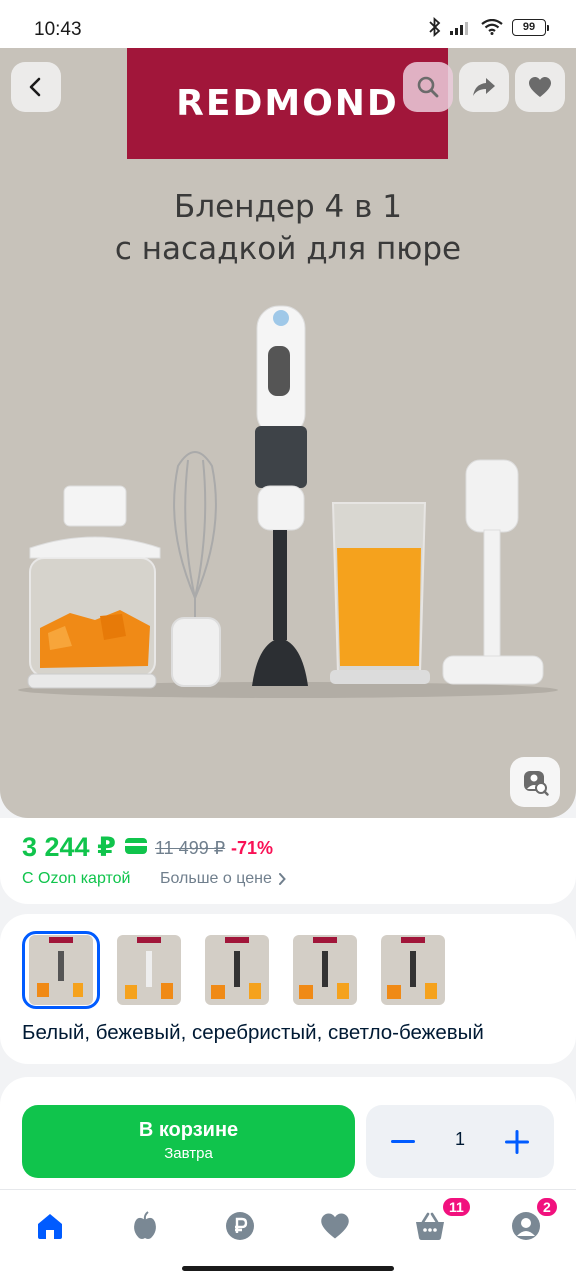 The width and height of the screenshot is (576, 1280). I want to click on search-icon, so click(428, 87).